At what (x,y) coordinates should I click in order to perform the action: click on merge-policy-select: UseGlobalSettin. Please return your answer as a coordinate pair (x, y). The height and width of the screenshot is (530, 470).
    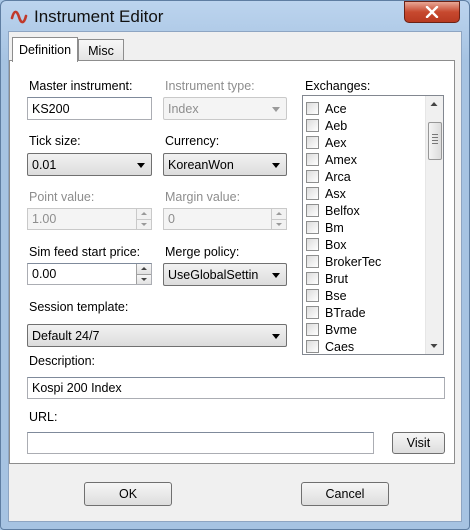
    Looking at the image, I should click on (225, 274).